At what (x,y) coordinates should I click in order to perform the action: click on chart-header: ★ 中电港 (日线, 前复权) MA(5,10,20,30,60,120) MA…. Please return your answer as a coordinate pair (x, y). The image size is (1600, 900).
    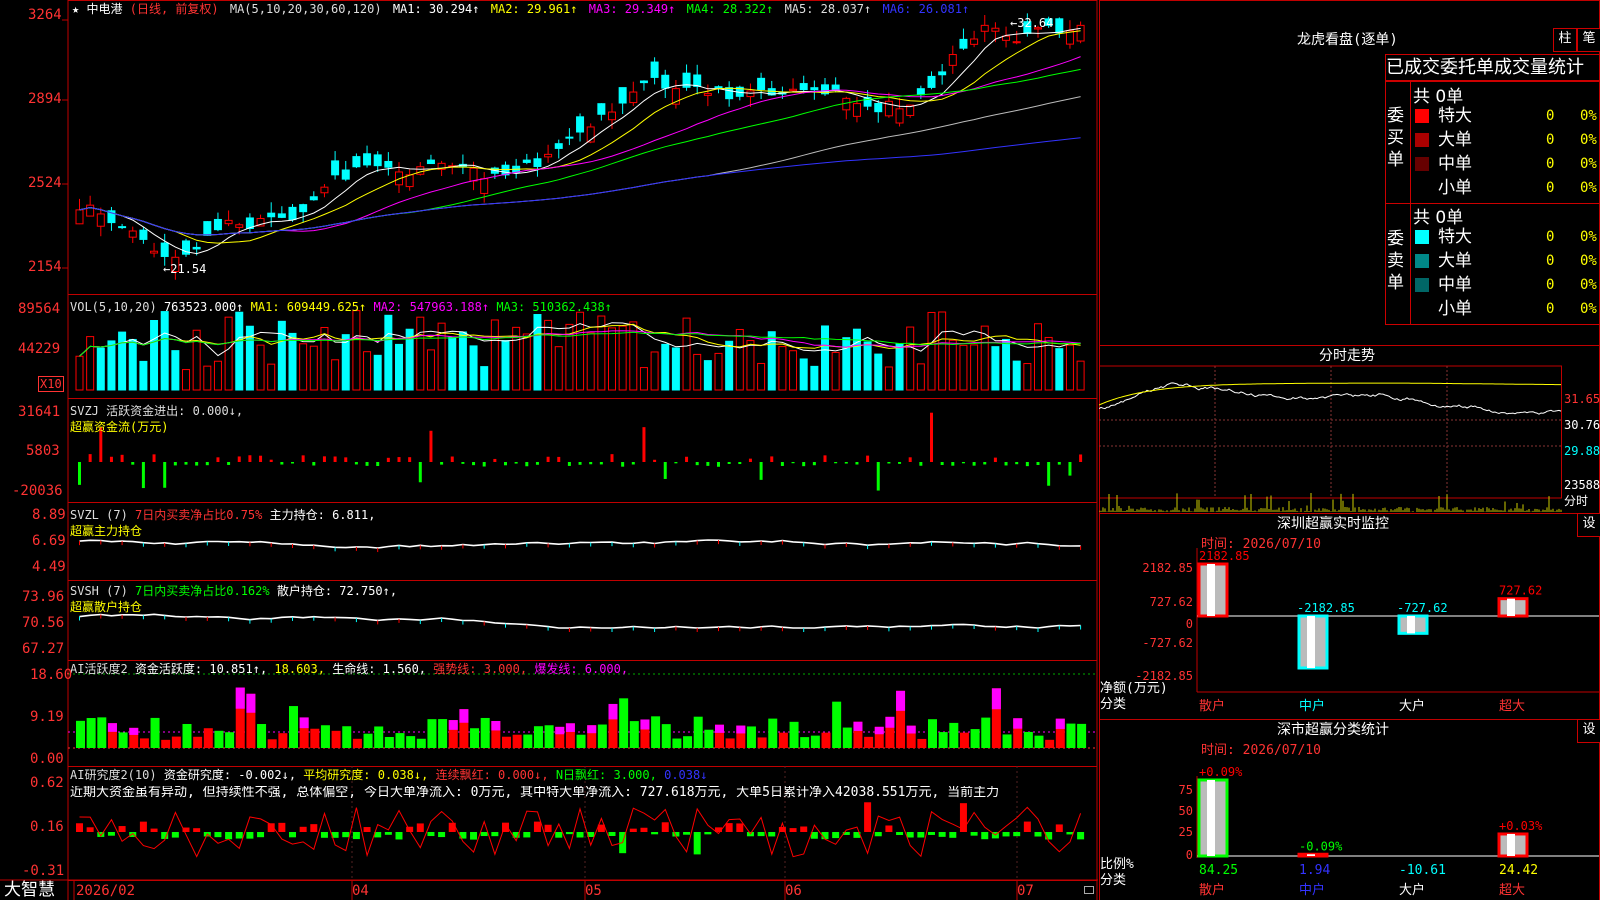
    Looking at the image, I should click on (520, 9).